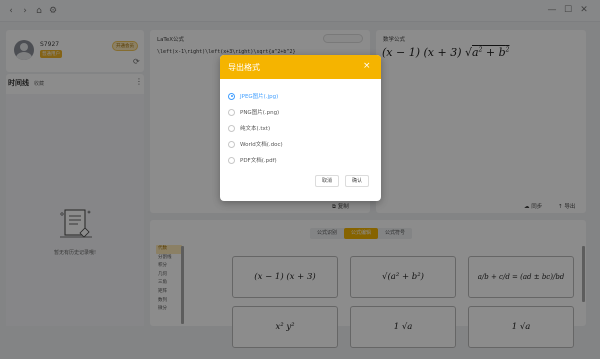 The image size is (600, 359). I want to click on option-label: PNG图片(.png), so click(260, 113).